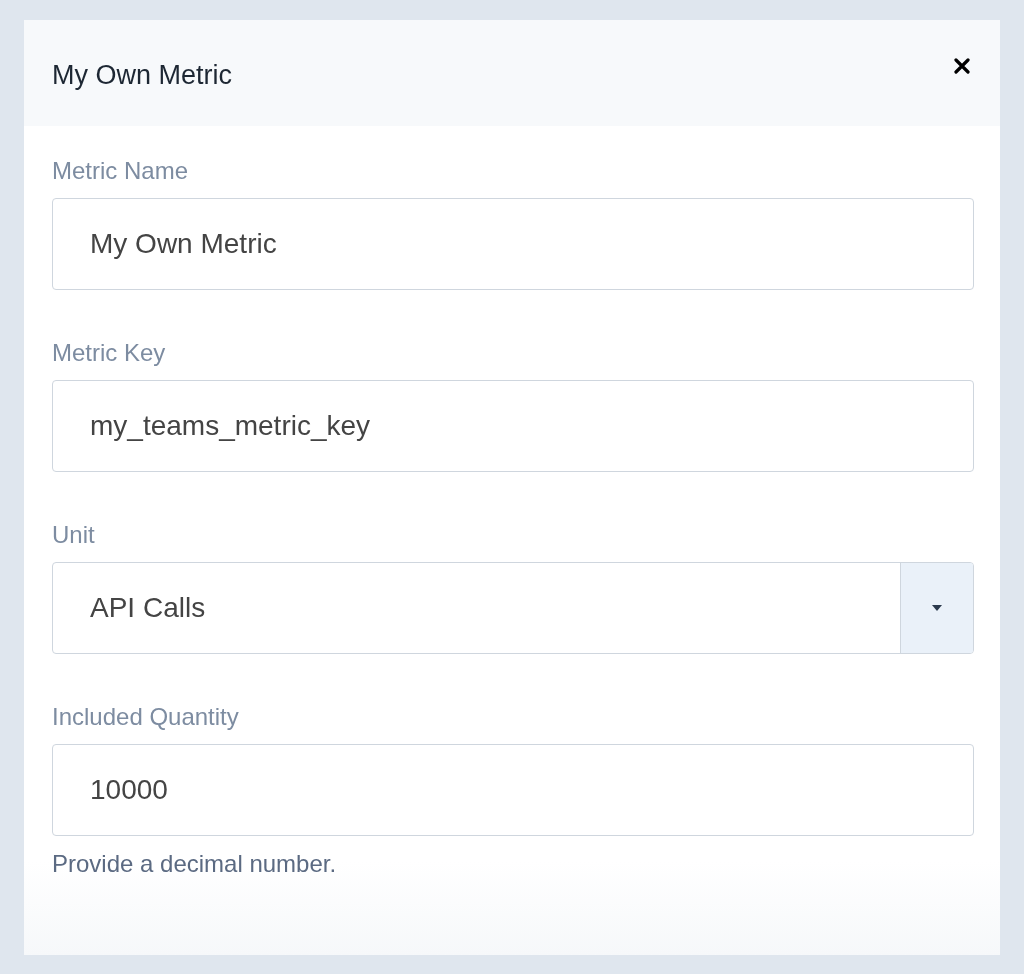 The height and width of the screenshot is (974, 1024). I want to click on close-button, so click(962, 66).